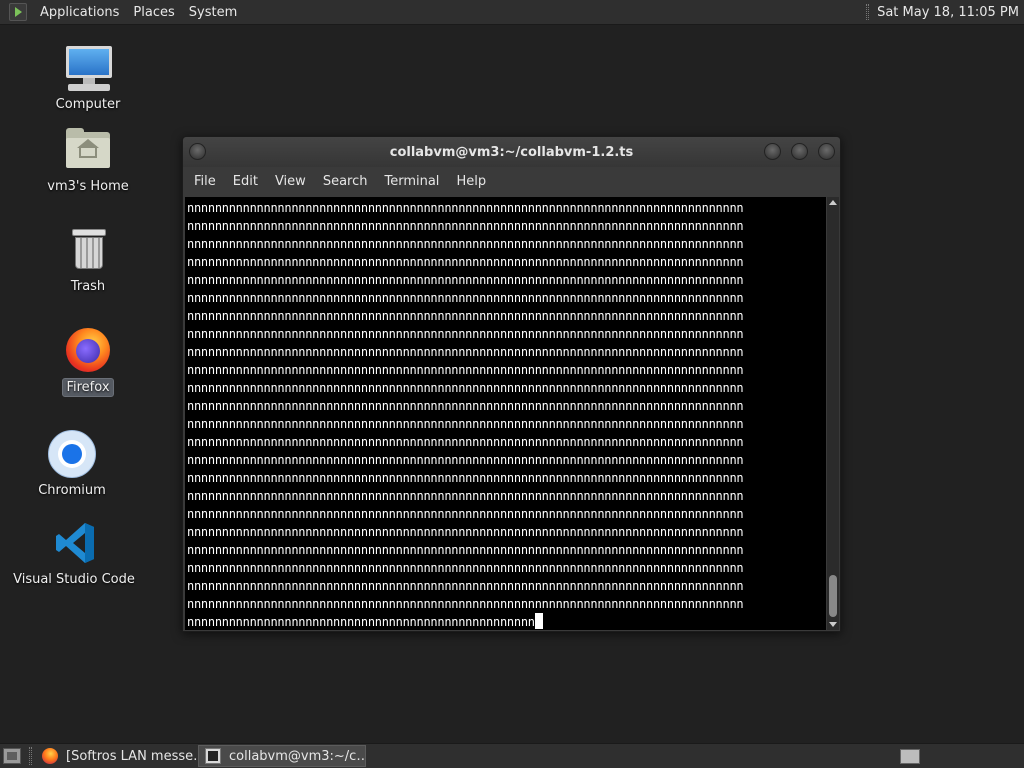  Describe the element at coordinates (213, 12) in the screenshot. I see `menu-system: System` at that location.